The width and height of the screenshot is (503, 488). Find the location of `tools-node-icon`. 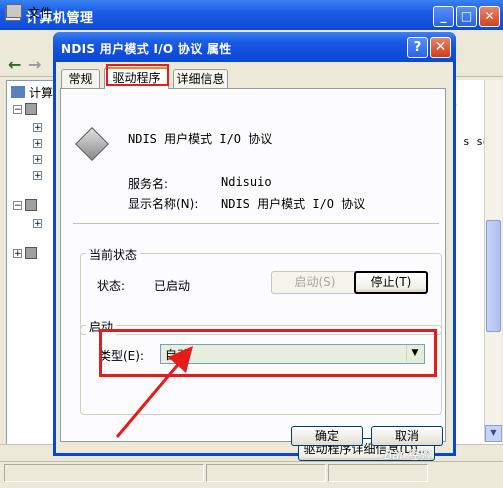

tools-node-icon is located at coordinates (31, 109).